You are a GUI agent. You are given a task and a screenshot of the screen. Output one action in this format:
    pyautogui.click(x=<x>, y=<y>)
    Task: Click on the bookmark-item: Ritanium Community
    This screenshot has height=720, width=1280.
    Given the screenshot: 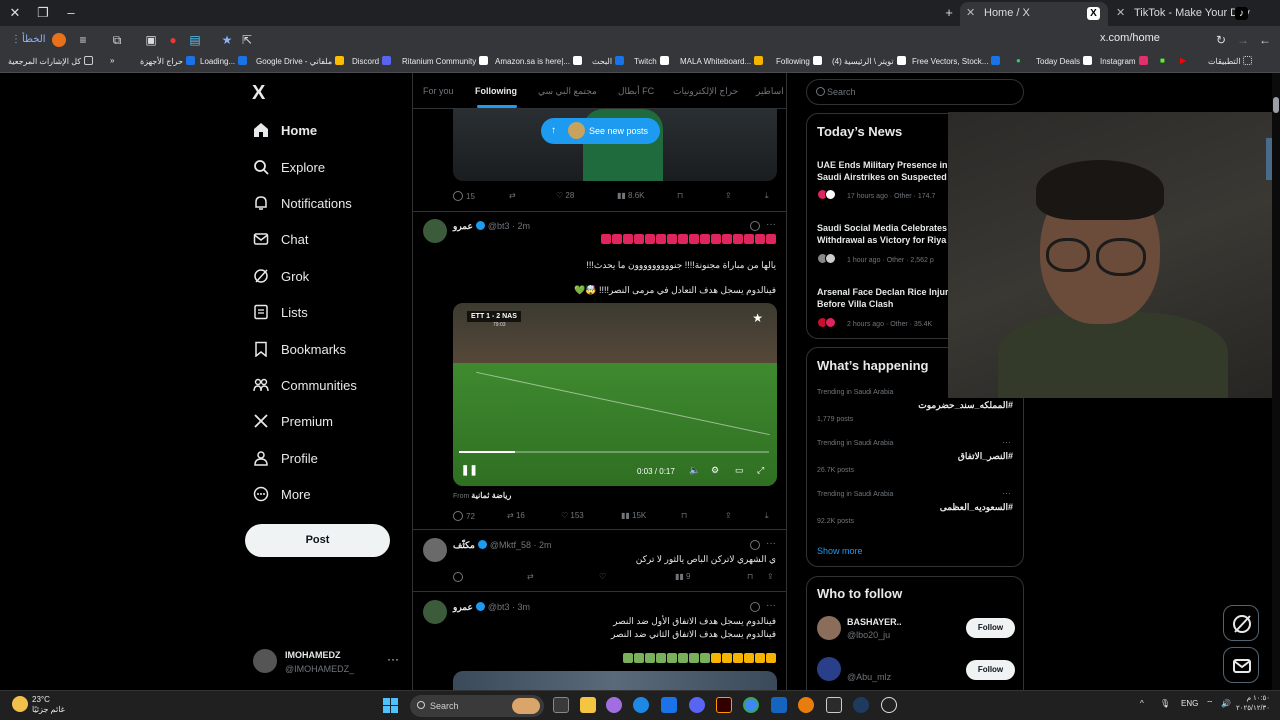 What is the action you would take?
    pyautogui.click(x=445, y=61)
    